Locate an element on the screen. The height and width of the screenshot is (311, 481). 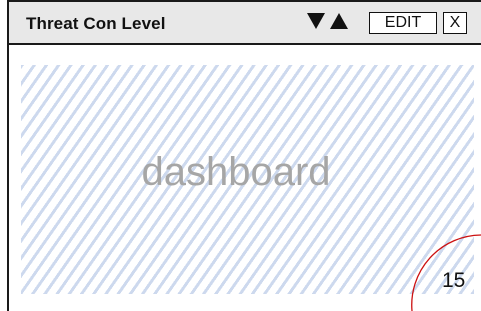
widget-title: Threat Con Level is located at coordinates (96, 23).